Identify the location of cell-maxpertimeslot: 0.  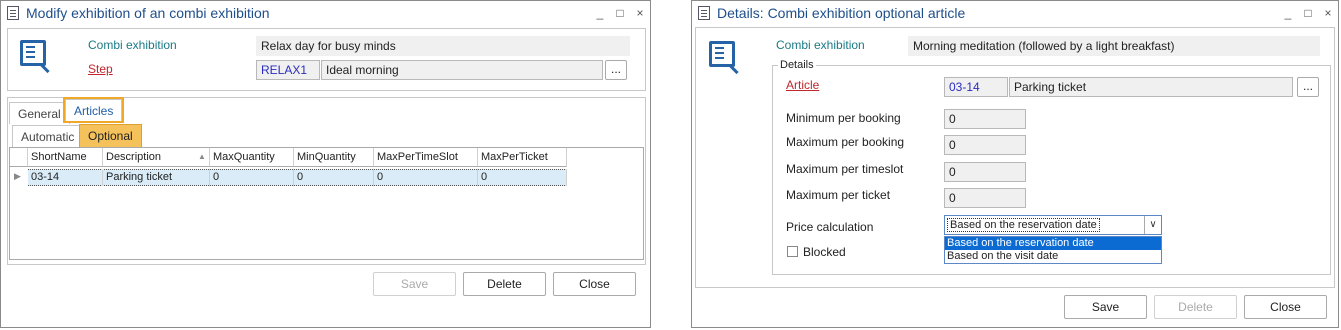
(426, 177).